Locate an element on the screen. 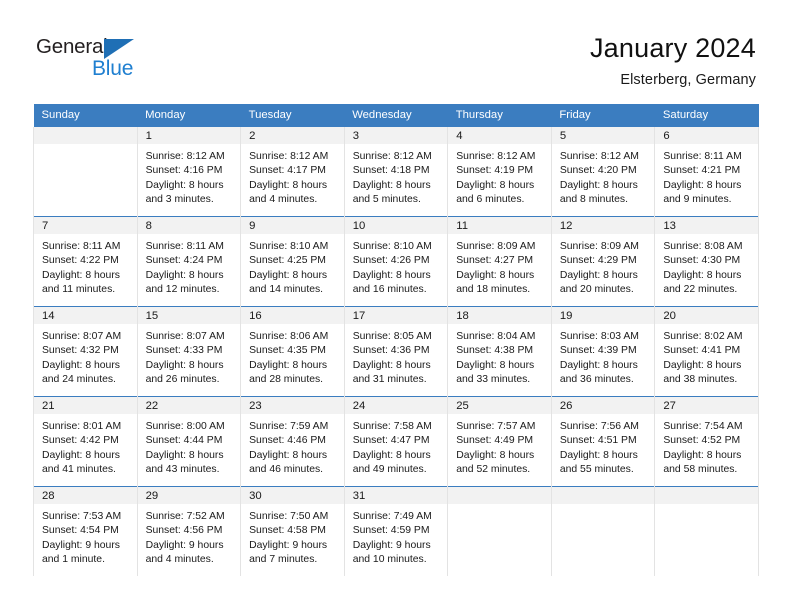 This screenshot has height=612, width=792. daylight-duration-line2: and 28 minutes. is located at coordinates (286, 380).